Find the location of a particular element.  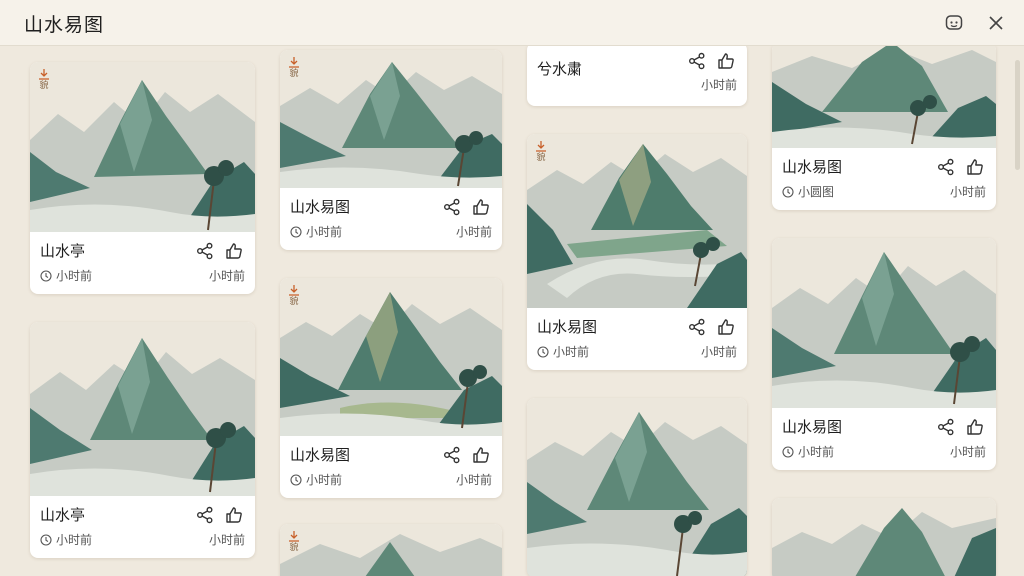

card-info: 兮水粛 小时前 is located at coordinates (637, 76).